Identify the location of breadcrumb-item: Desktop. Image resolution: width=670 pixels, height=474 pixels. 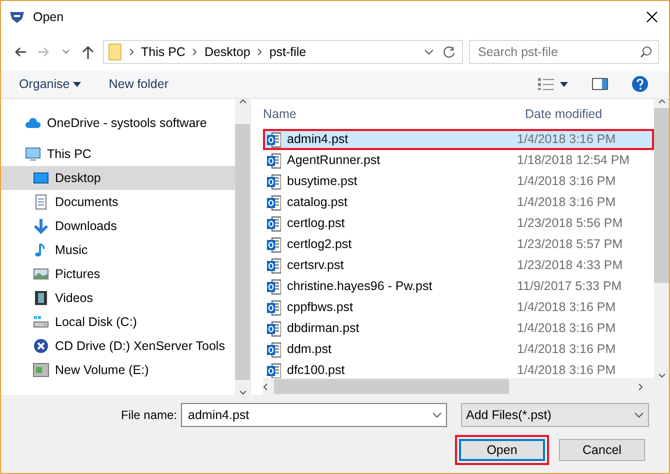
(227, 52).